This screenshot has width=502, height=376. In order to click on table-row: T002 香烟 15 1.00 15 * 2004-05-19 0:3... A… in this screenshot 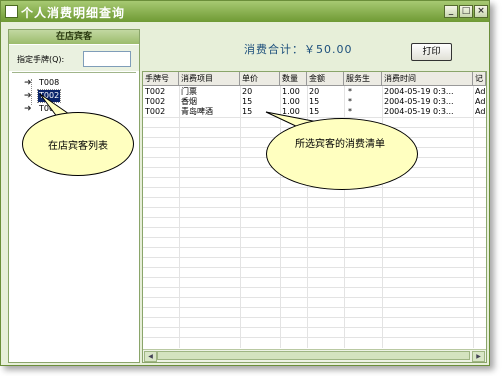, I will do `click(314, 102)`.